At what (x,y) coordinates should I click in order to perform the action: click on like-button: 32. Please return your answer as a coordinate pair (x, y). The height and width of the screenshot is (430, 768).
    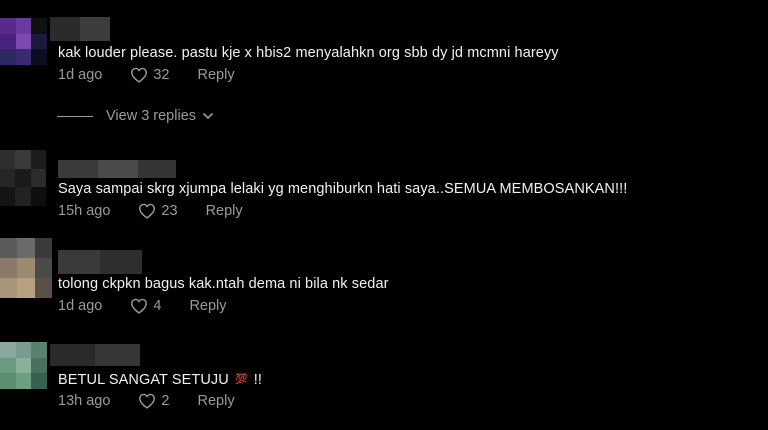
    Looking at the image, I should click on (150, 75).